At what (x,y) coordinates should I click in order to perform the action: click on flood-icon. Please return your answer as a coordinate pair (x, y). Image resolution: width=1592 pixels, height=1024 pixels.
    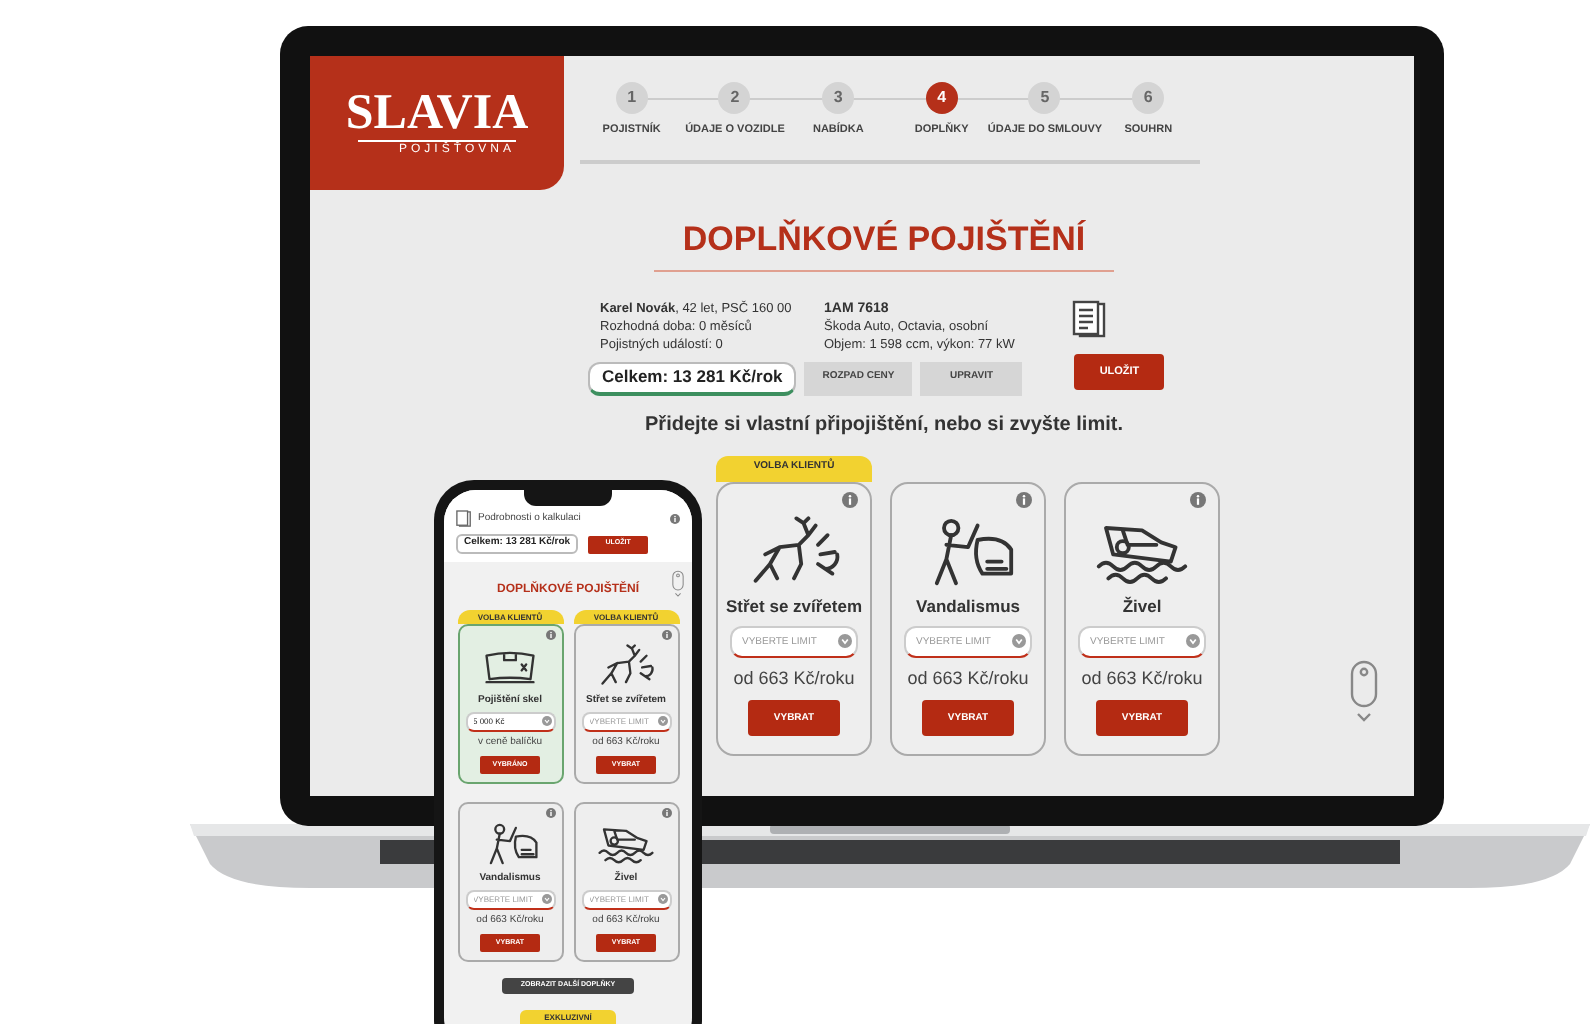
    Looking at the image, I should click on (626, 844).